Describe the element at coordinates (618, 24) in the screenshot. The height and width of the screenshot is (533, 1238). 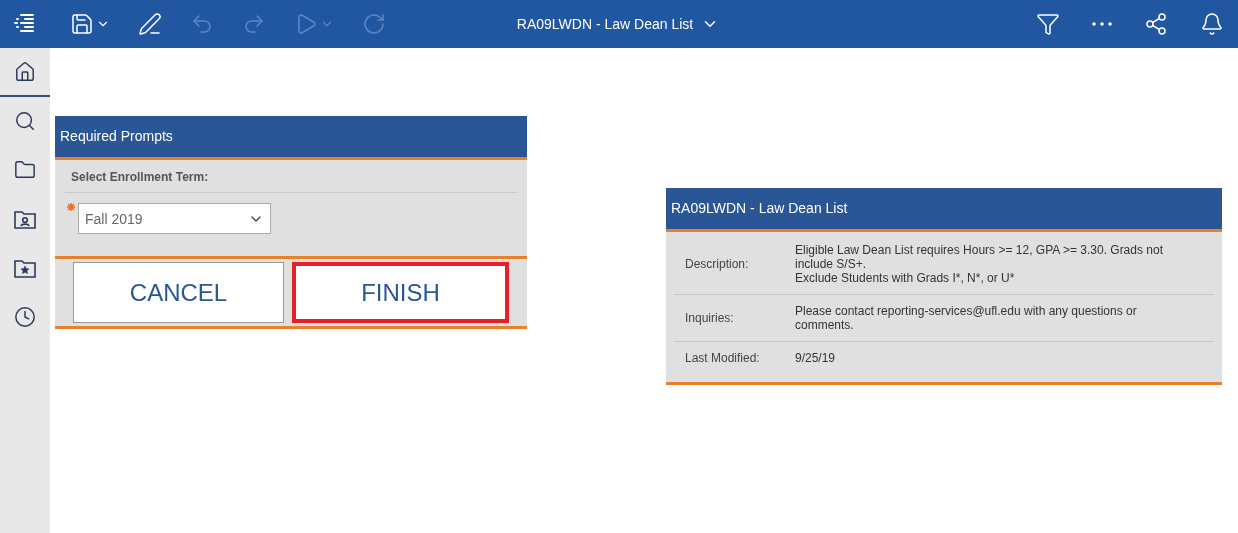
I see `report-title-dropdown: RA09LWDN - Law Dean List` at that location.